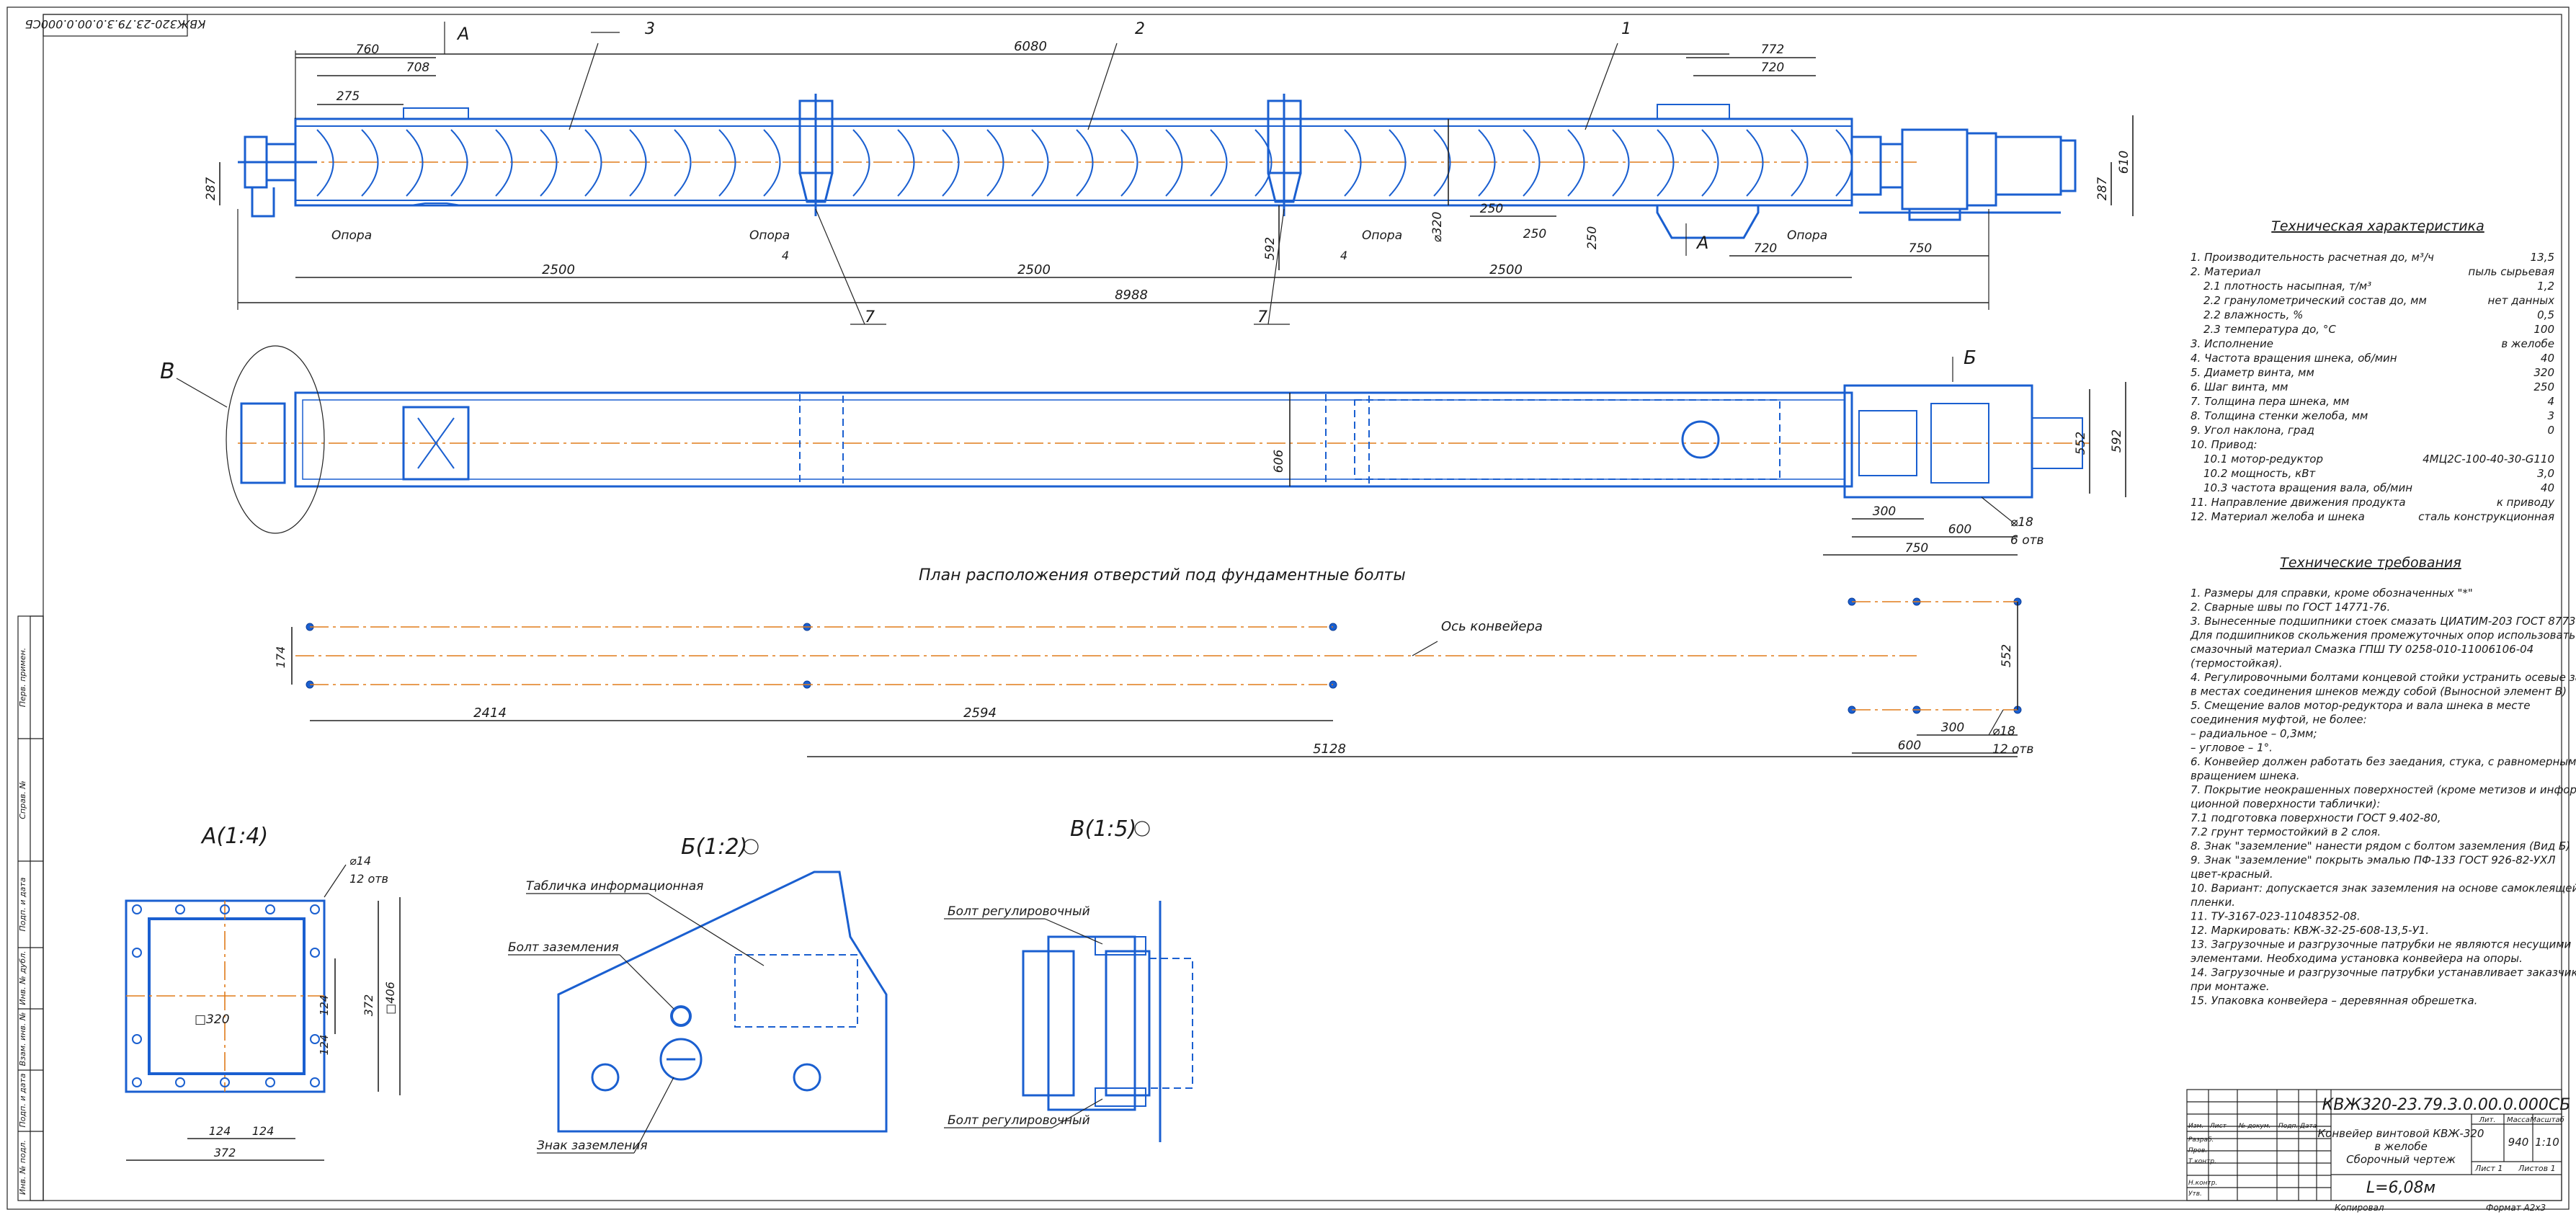 The image size is (2576, 1220). Describe the element at coordinates (2543, 330) in the screenshot. I see `tech-value: 100` at that location.